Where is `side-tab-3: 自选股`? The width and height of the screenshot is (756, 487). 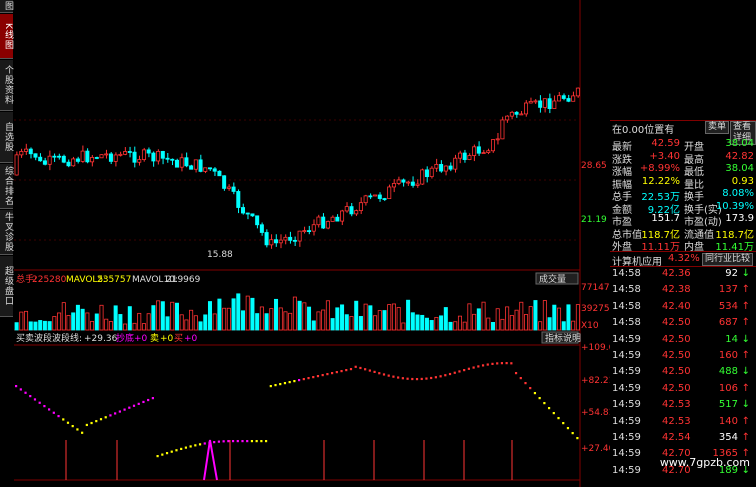
side-tab-3: 自选股 is located at coordinates (6, 137).